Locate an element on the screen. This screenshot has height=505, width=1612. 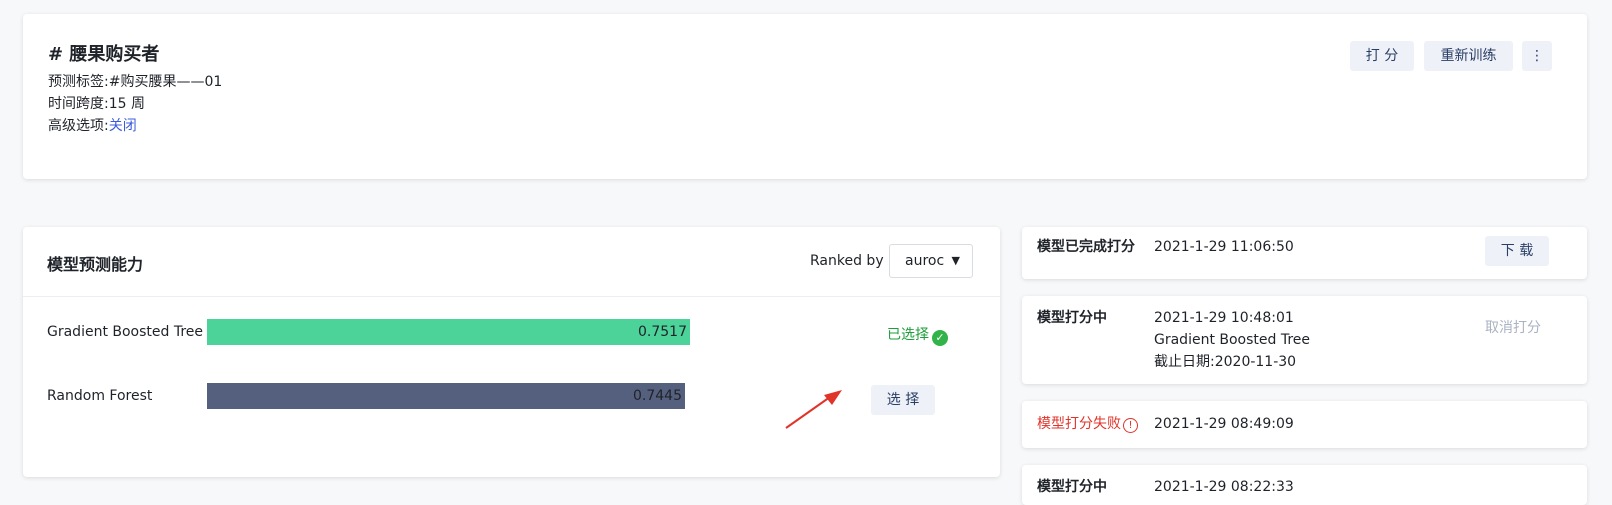
advanced-options-toggle: 关闭 is located at coordinates (123, 126).